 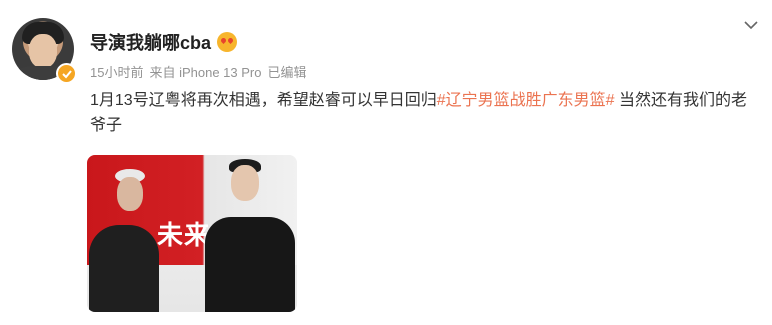 I want to click on chevron-down-icon, so click(x=751, y=25).